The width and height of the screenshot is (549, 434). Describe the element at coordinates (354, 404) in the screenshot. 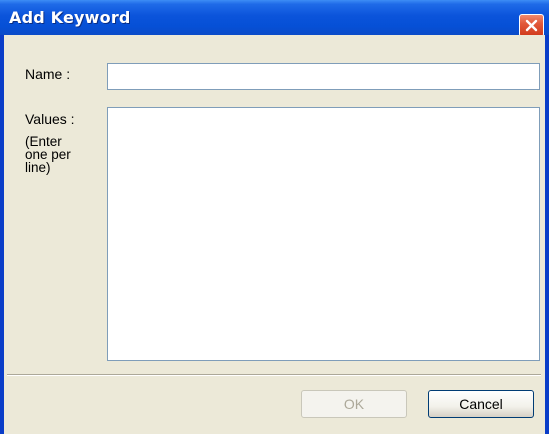

I see `ok-button: OK` at that location.